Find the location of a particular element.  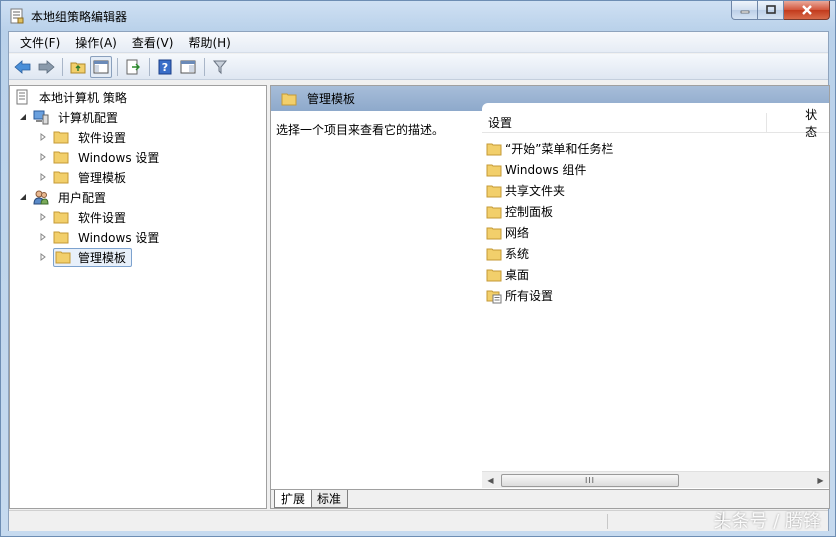

back-arrow-icon is located at coordinates (22, 66).